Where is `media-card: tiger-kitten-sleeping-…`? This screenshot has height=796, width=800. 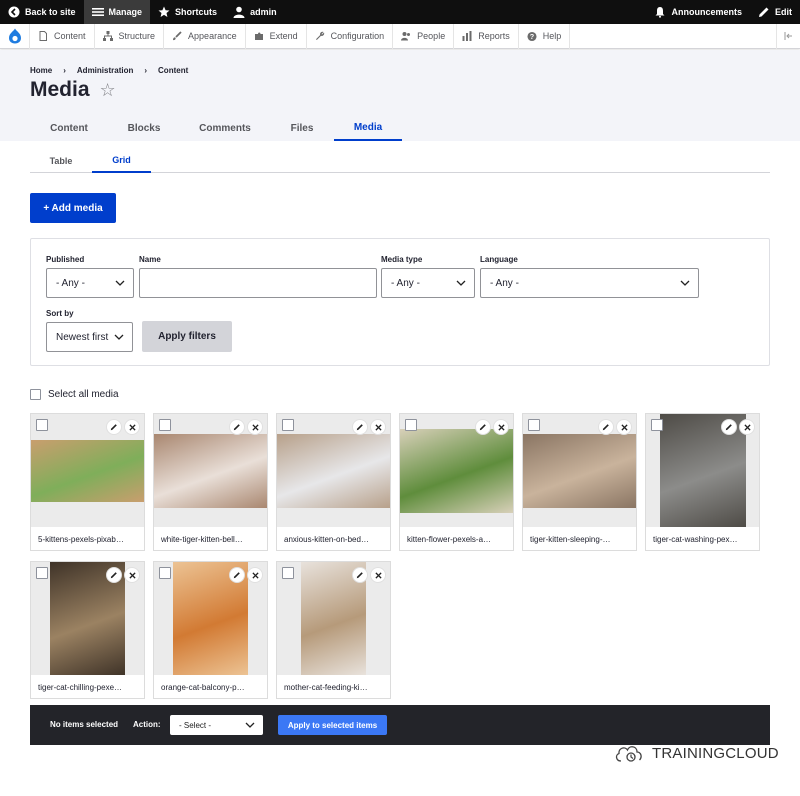
media-card: tiger-kitten-sleeping-… is located at coordinates (579, 482).